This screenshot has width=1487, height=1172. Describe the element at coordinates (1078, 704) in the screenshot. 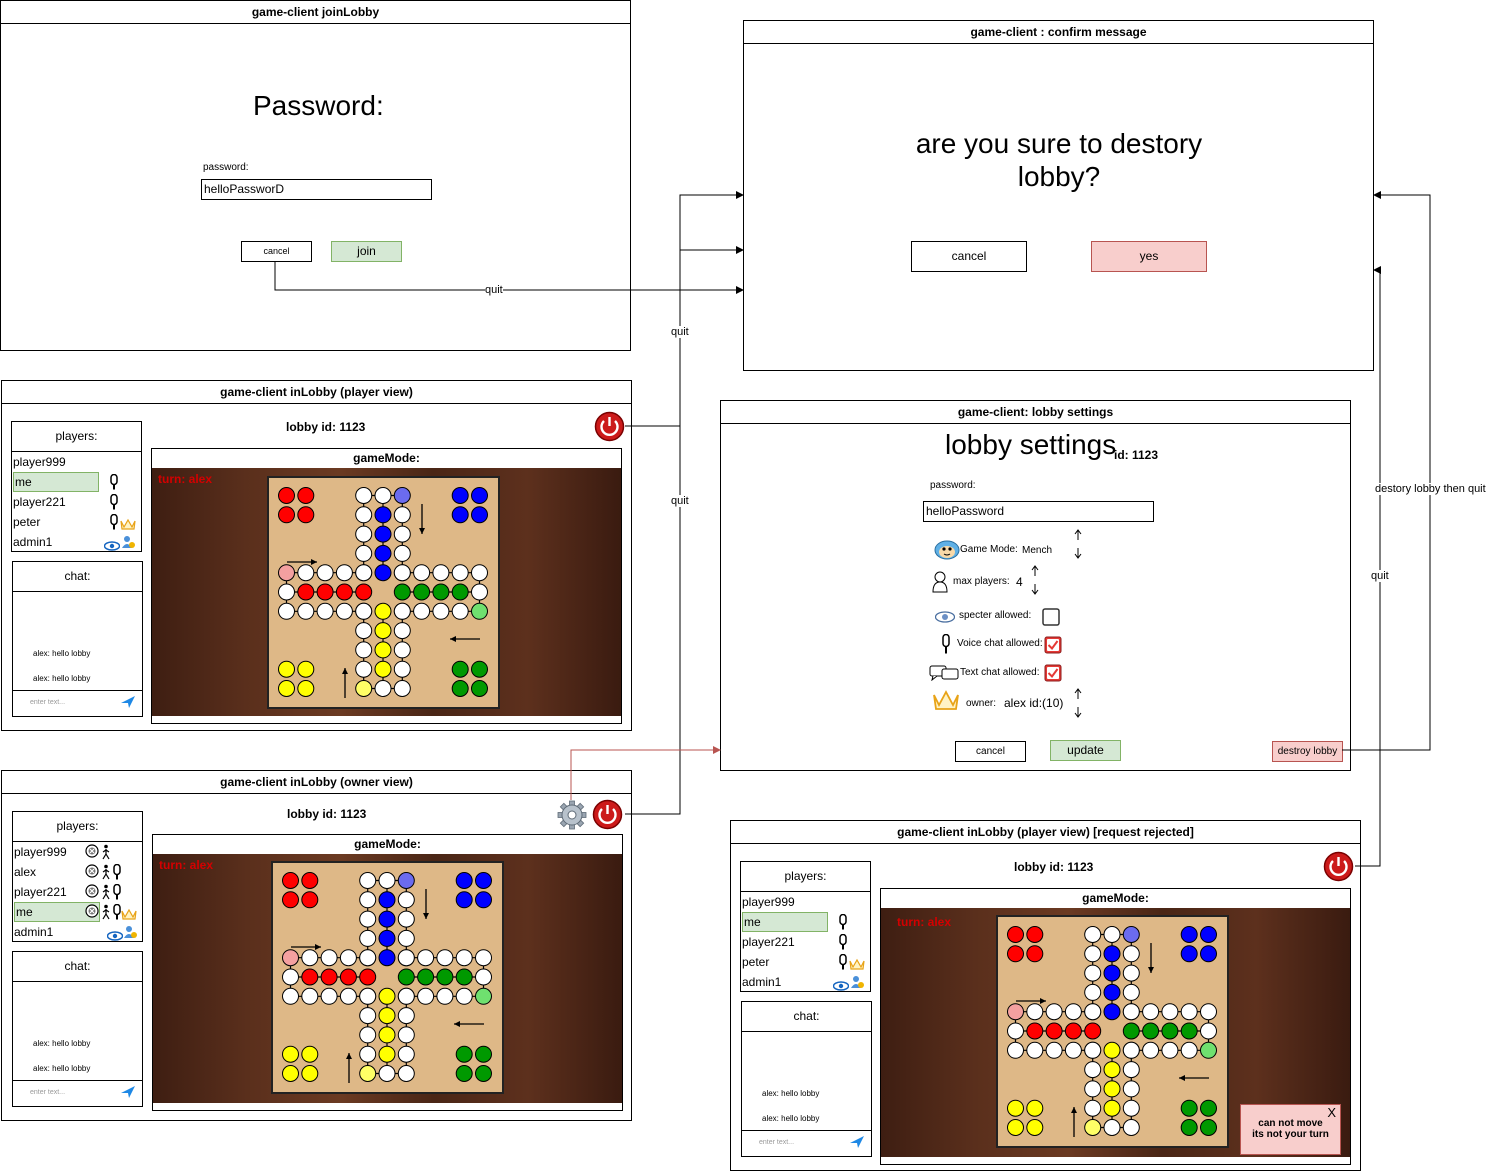

I see `owner-stepper-icon` at that location.